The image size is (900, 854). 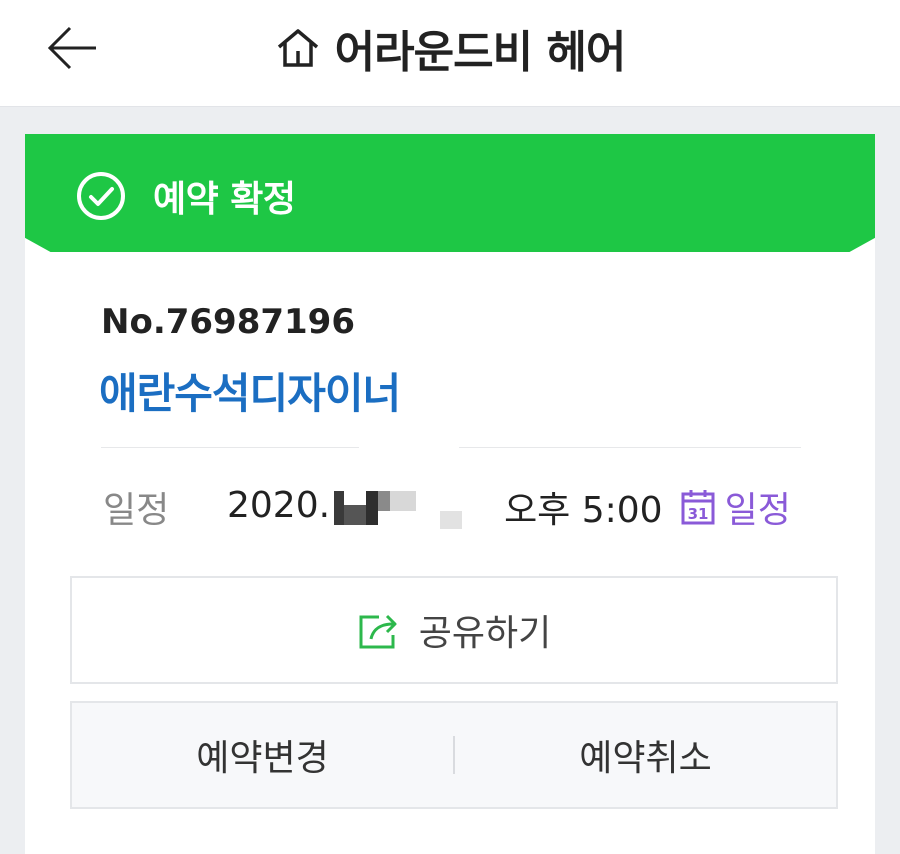 What do you see at coordinates (224, 199) in the screenshot?
I see `status-text: 예약 확정` at bounding box center [224, 199].